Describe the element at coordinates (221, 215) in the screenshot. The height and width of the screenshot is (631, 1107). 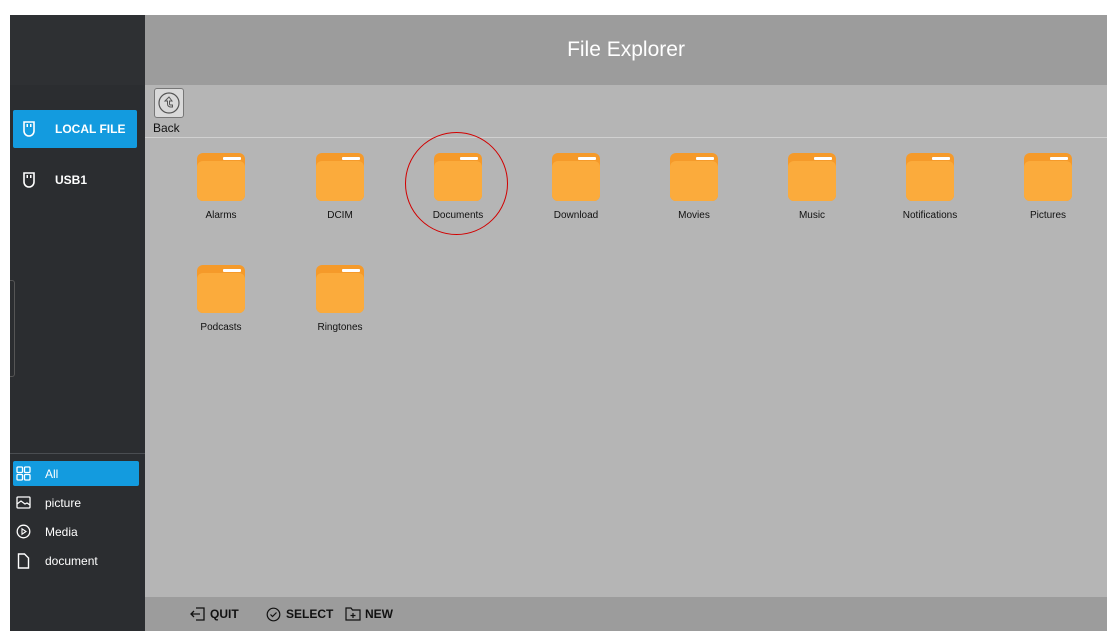
I see `folder-label: Alarms` at that location.